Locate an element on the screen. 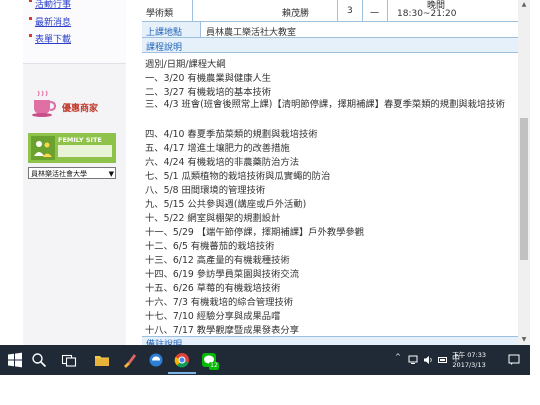  scrollbar-thumb is located at coordinates (524, 189).